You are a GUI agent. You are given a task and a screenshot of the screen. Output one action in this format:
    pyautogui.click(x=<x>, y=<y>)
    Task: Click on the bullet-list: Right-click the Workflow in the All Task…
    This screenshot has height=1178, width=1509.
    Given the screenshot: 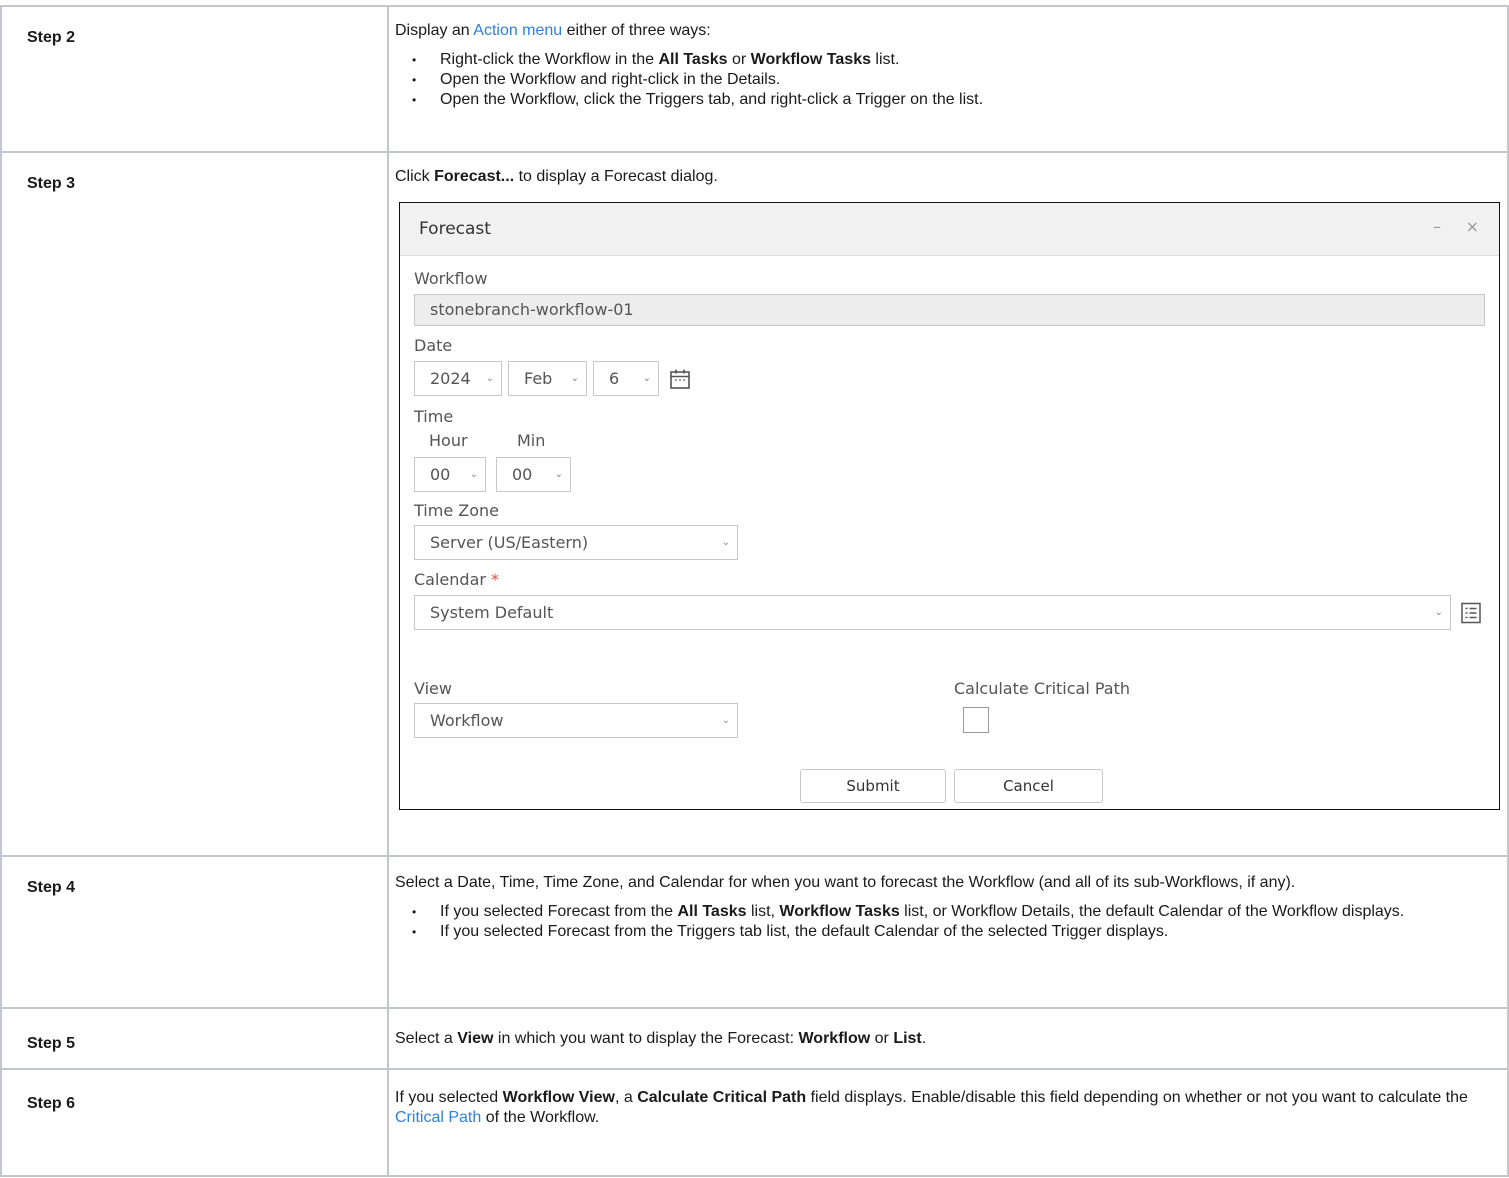 What is the action you would take?
    pyautogui.click(x=948, y=80)
    